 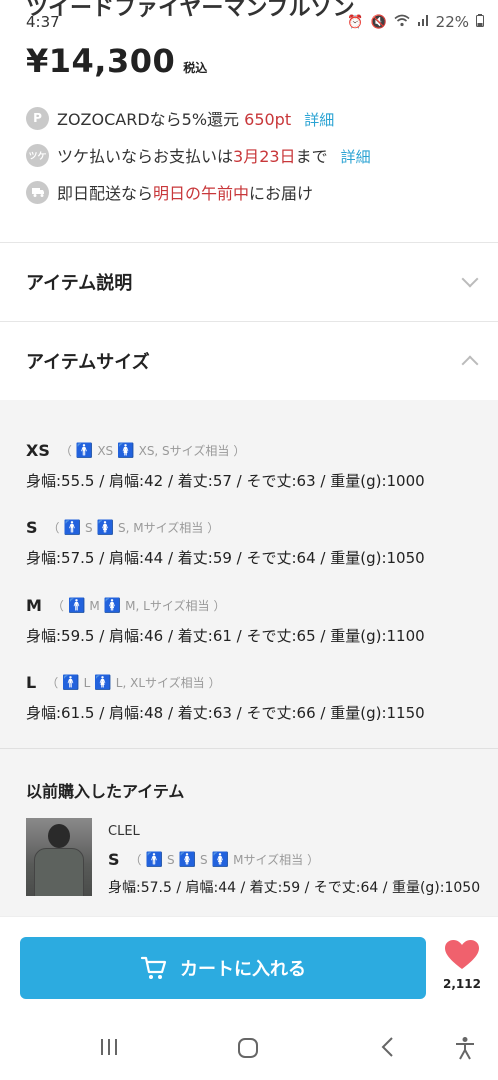 I want to click on heart-icon, so click(x=462, y=954).